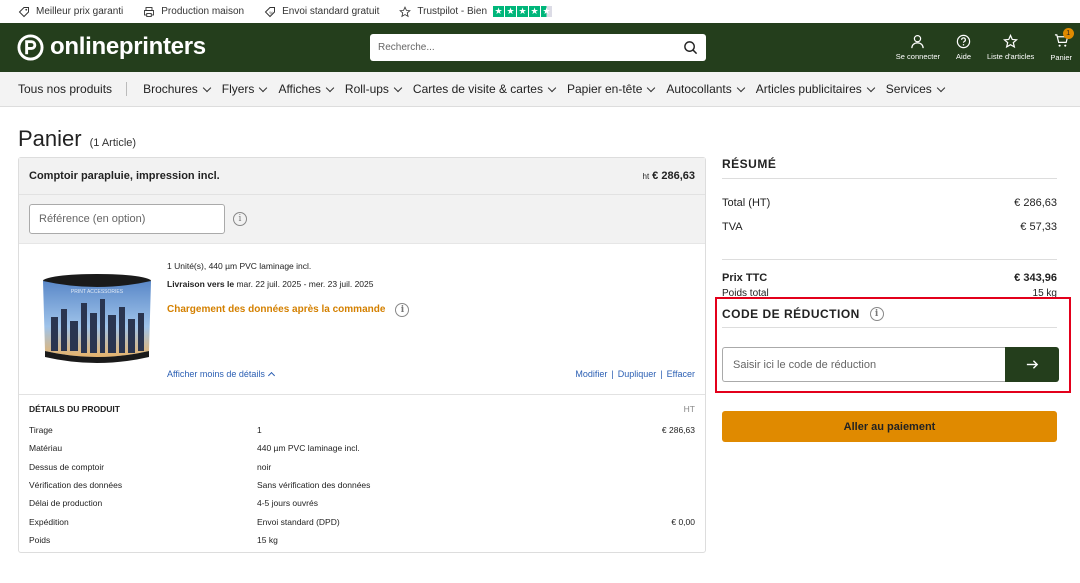 This screenshot has height=583, width=1080. Describe the element at coordinates (40, 539) in the screenshot. I see `detail-key: Poids` at that location.